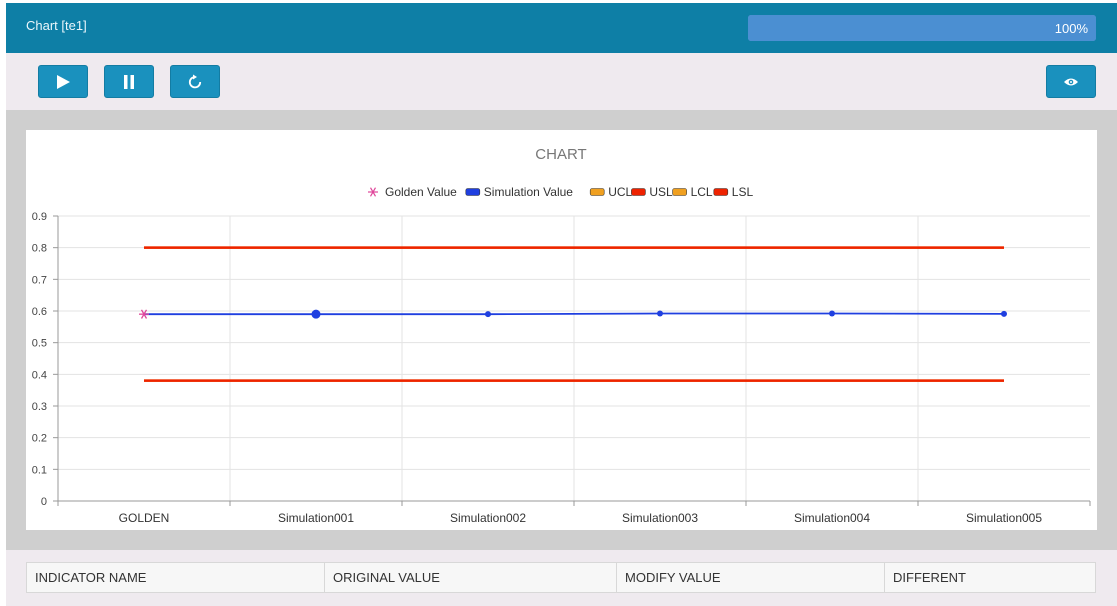  I want to click on column-header-modify-value: MODIFY VALUE, so click(751, 577).